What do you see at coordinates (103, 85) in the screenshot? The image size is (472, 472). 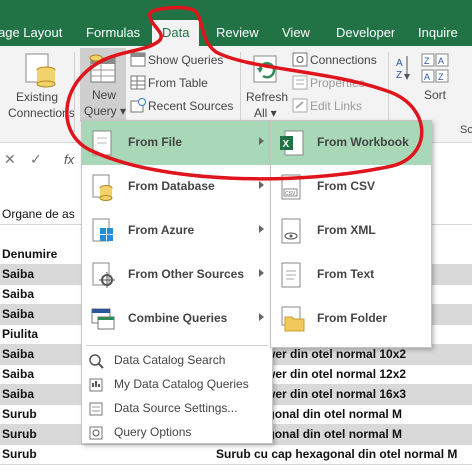 I see `new-query-button: New Query ▾` at bounding box center [103, 85].